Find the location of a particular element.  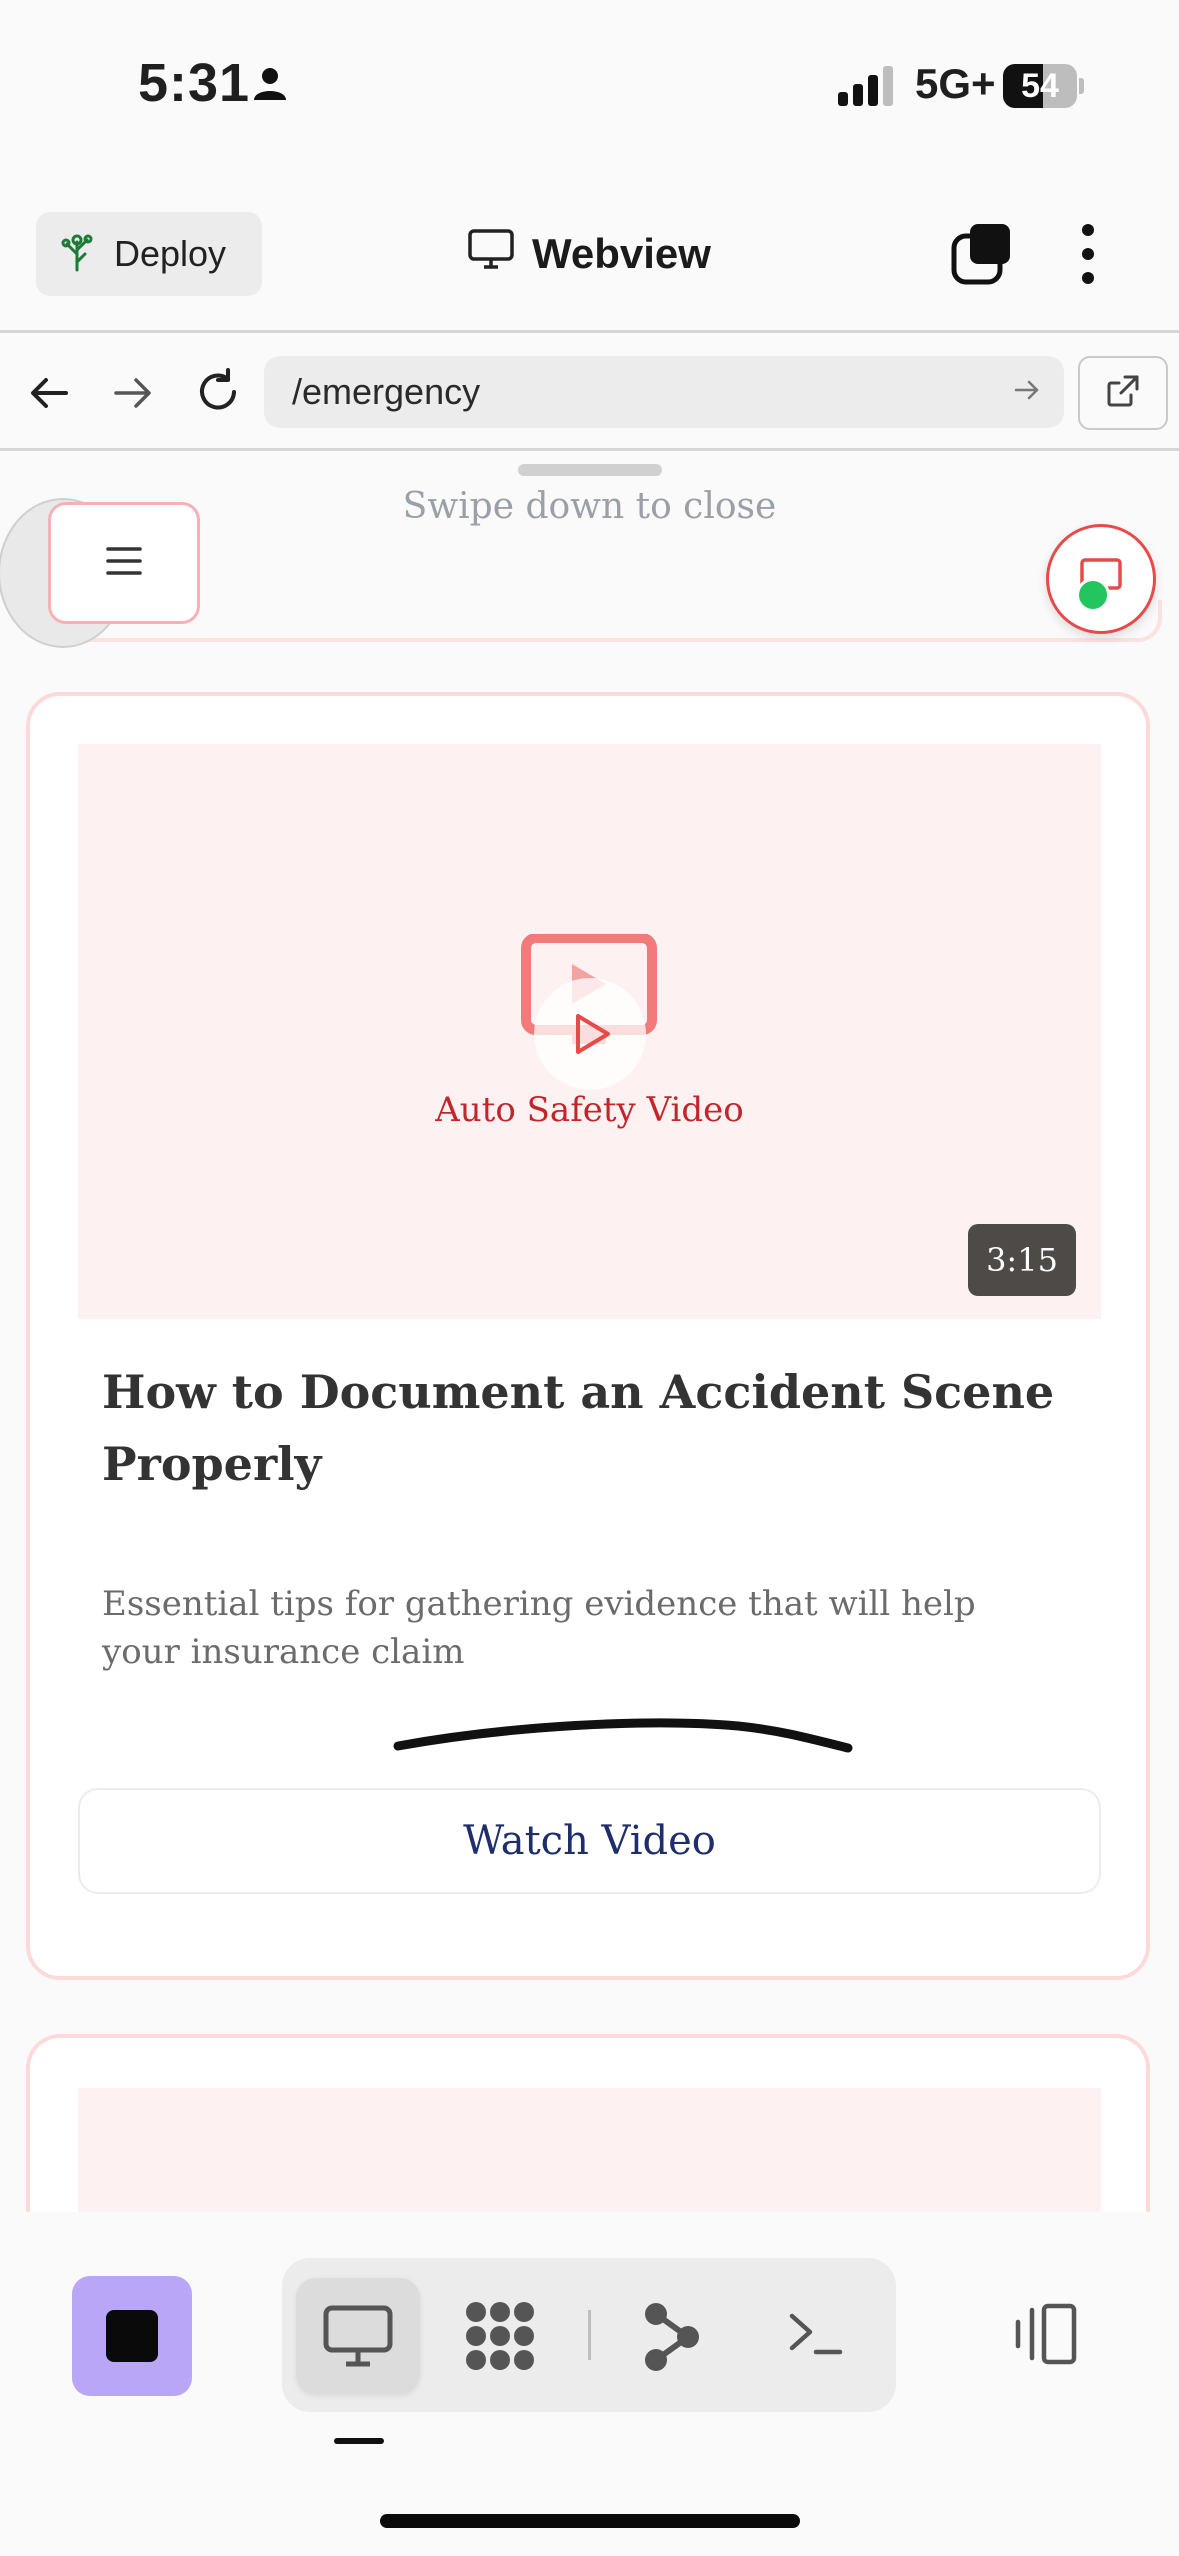

url-text: /emergency is located at coordinates (652, 392).